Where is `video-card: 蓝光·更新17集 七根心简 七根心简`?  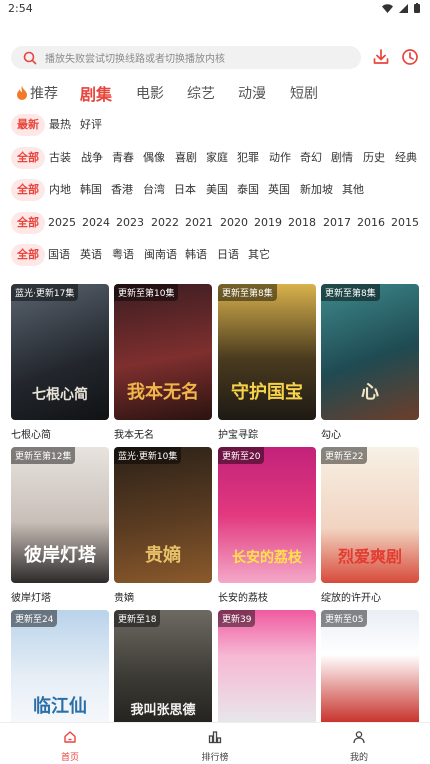 video-card: 蓝光·更新17集 七根心简 七根心简 is located at coordinates (60, 362).